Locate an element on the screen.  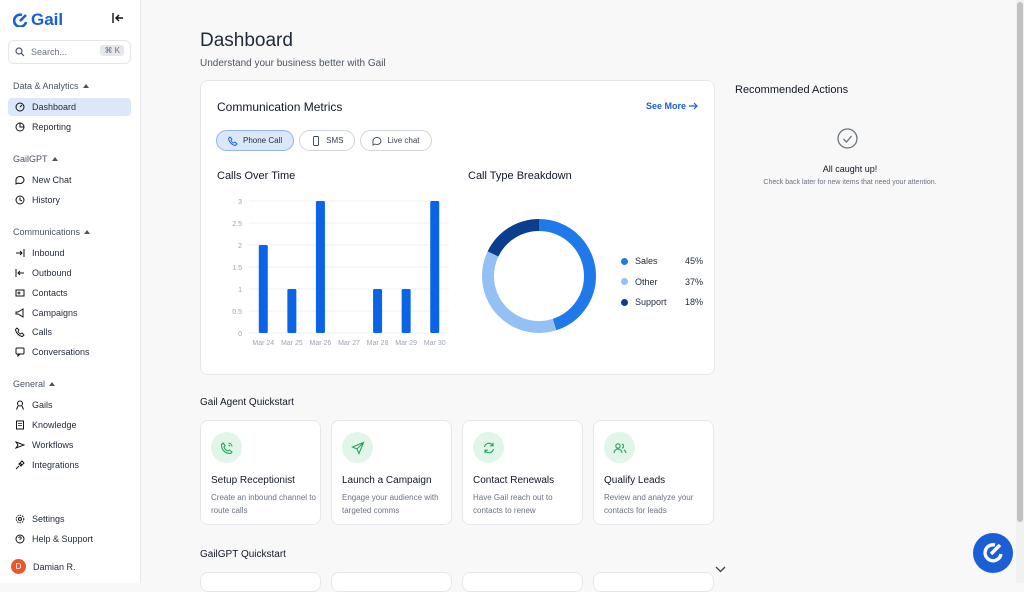
sidebar-item-inbound: Inbound is located at coordinates (69, 253).